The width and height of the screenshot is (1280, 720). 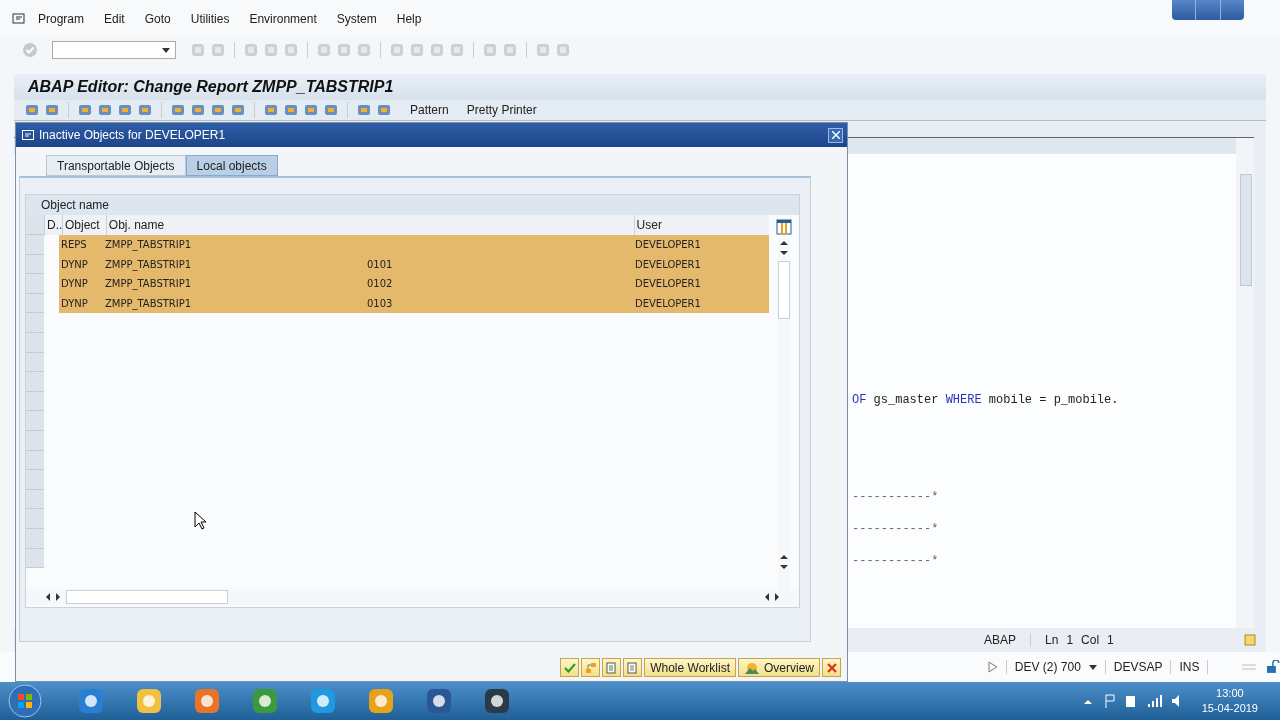 I want to click on tab: Transportable Objects, so click(x=116, y=165).